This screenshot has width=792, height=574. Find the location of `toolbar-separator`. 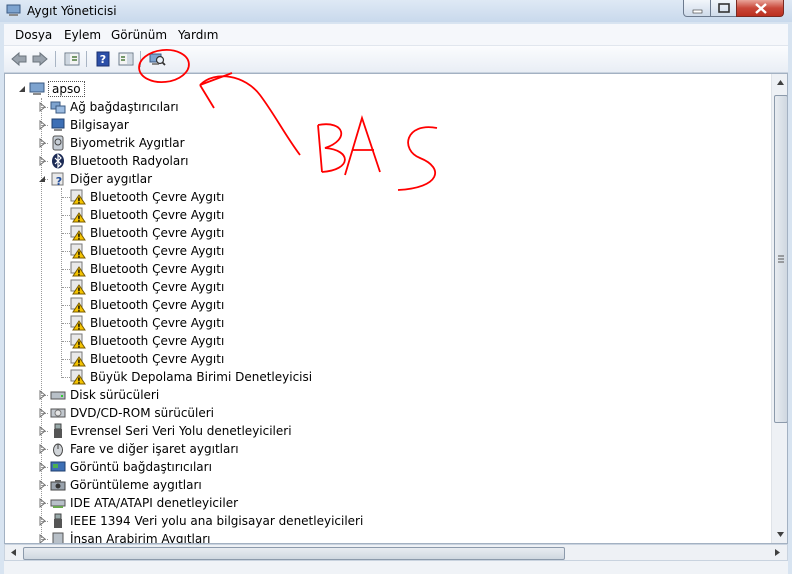

toolbar-separator is located at coordinates (55, 59).